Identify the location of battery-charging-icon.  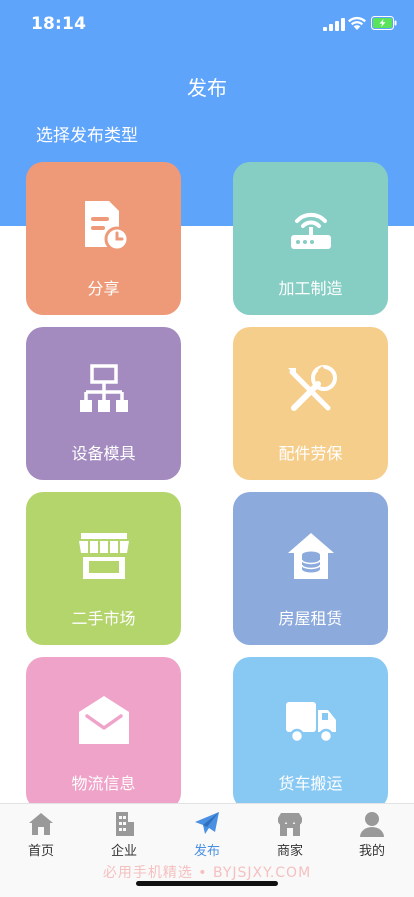
(384, 23).